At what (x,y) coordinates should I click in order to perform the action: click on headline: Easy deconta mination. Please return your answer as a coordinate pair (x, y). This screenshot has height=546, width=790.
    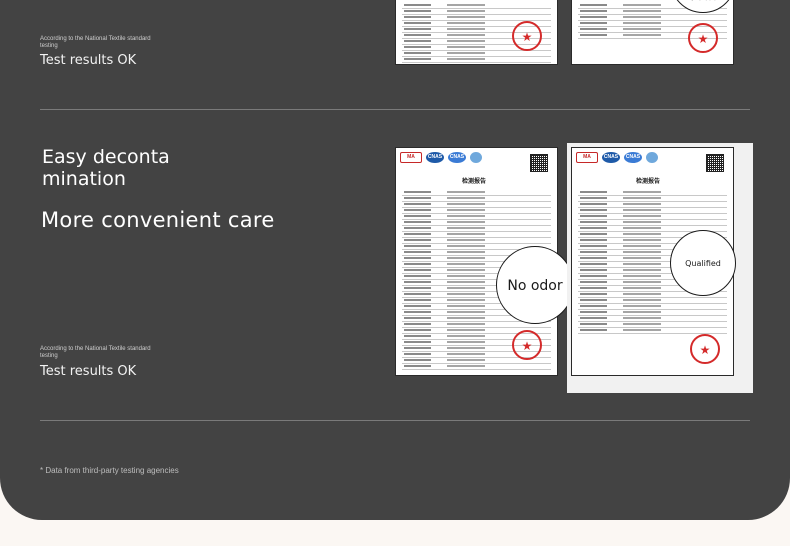
    Looking at the image, I should click on (106, 168).